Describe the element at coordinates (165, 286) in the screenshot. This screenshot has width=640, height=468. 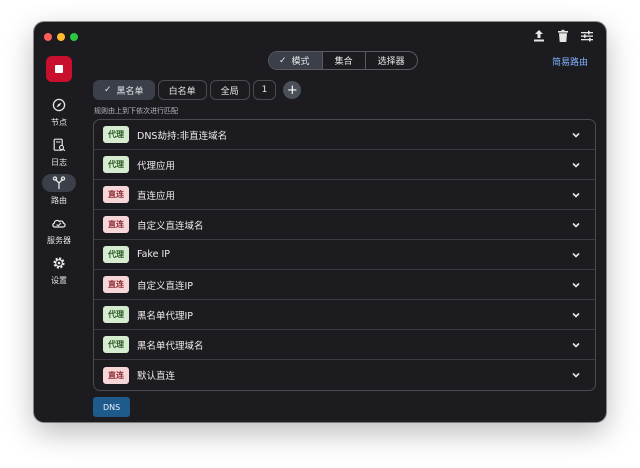
I see `rule-name: 自定义直连IP` at that location.